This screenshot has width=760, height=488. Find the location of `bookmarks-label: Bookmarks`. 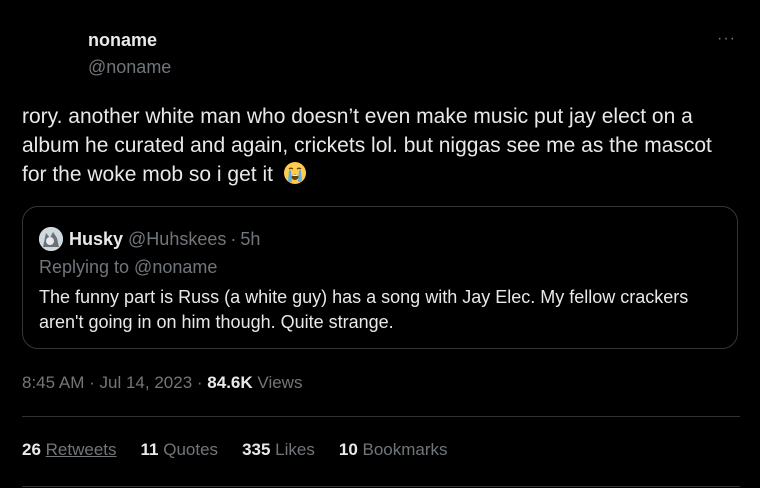

bookmarks-label: Bookmarks is located at coordinates (405, 449).